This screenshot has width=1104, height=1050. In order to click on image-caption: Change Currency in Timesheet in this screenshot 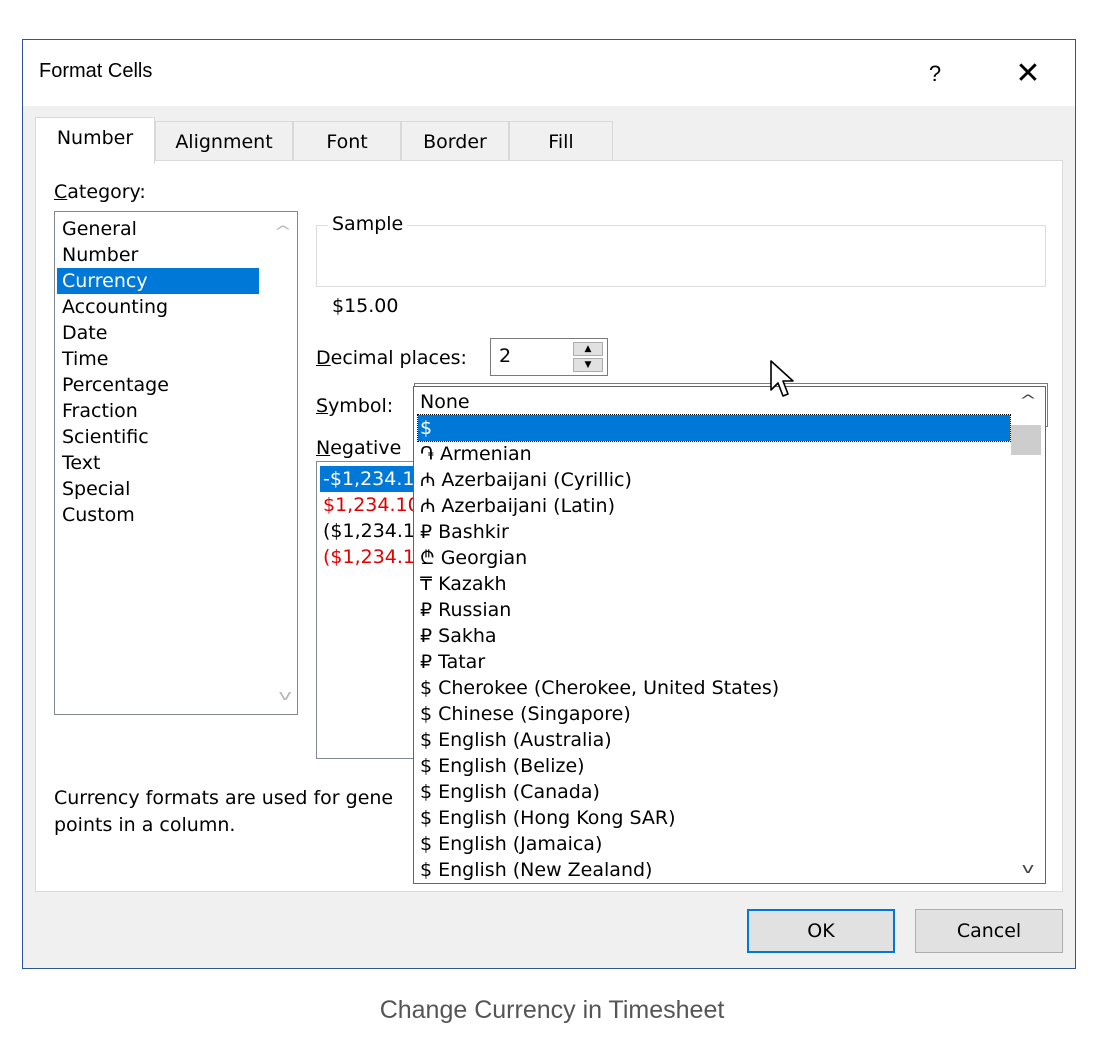, I will do `click(552, 1010)`.